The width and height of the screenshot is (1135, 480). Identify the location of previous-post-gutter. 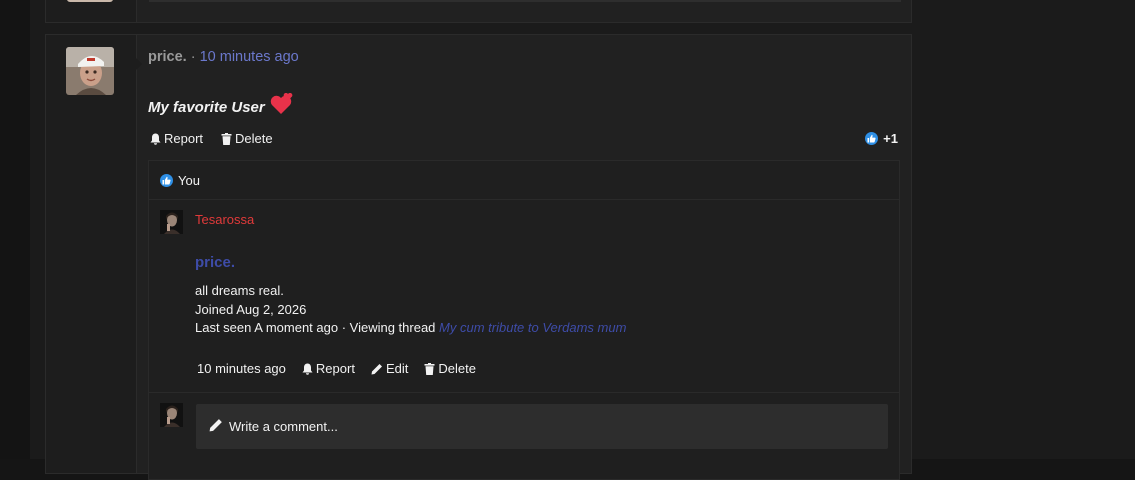
(91, 11).